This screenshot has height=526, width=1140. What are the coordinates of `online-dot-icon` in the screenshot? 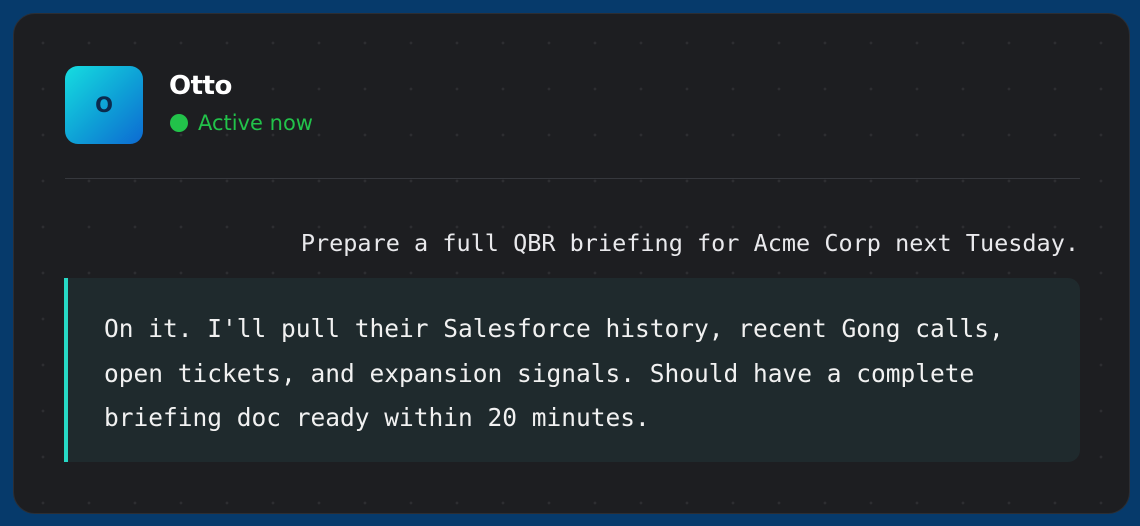 It's located at (179, 123).